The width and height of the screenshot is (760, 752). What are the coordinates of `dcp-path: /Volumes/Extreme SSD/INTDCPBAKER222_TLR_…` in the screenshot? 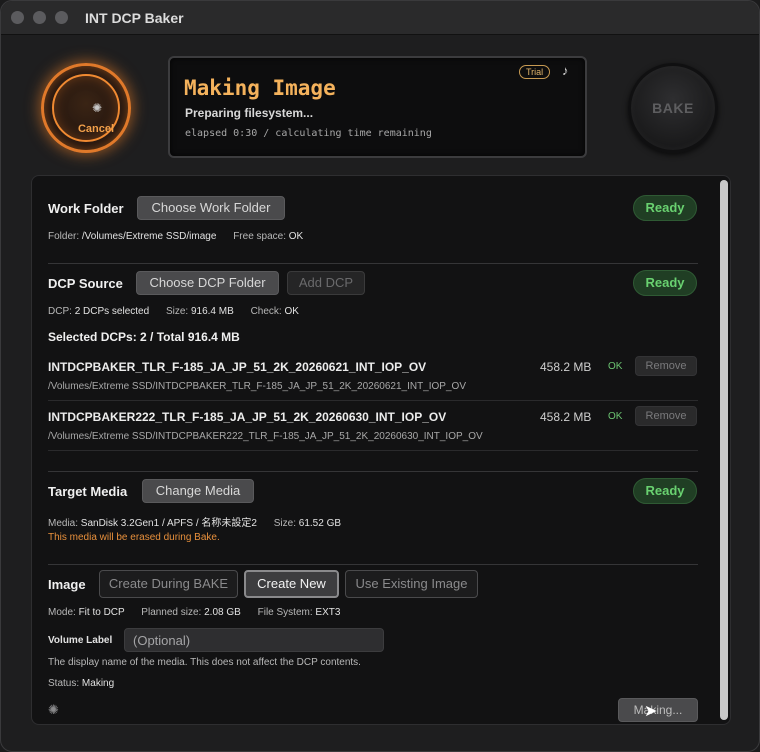 It's located at (265, 436).